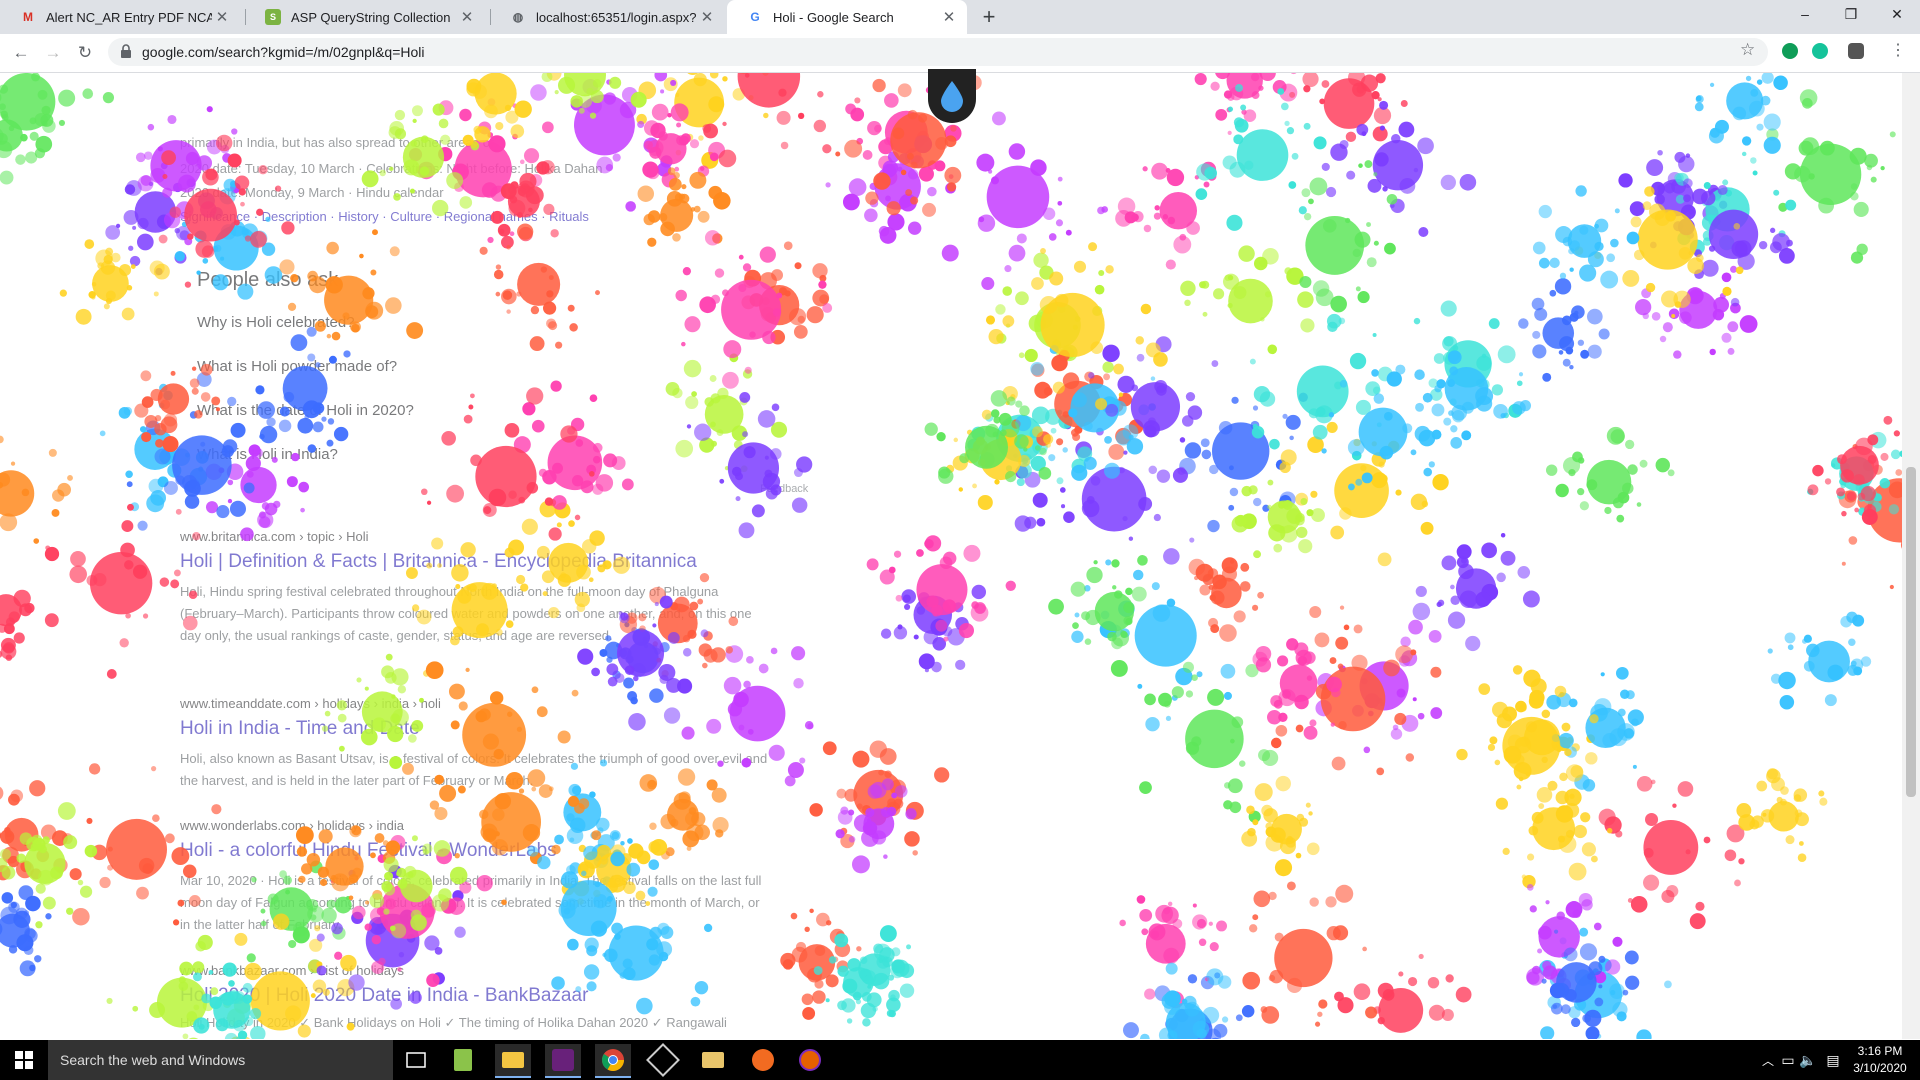 This screenshot has width=1920, height=1080. I want to click on tab-asp-querystring: S ASP QueryString Collection ✕, so click(365, 17).